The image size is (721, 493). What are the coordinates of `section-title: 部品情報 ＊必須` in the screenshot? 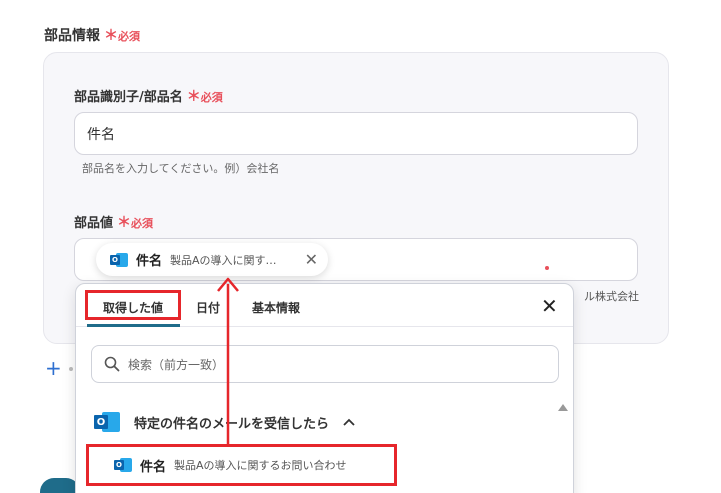 It's located at (92, 35).